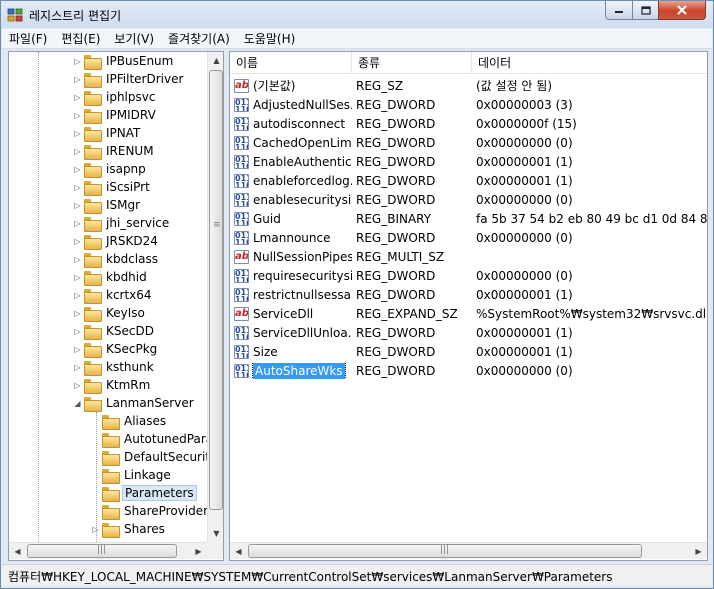 The image size is (714, 589). Describe the element at coordinates (112, 385) in the screenshot. I see `tree-item: ▷ KtmRm` at that location.